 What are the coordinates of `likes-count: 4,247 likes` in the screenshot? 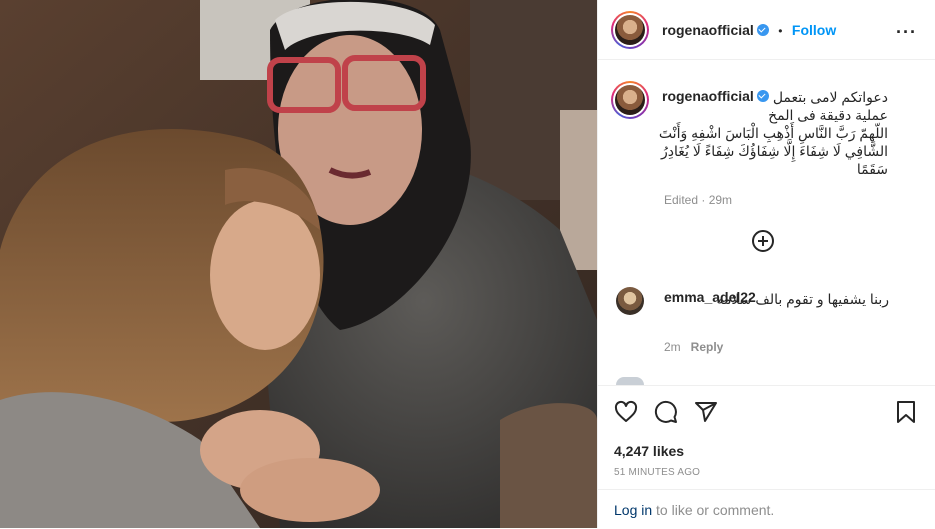 It's located at (649, 451).